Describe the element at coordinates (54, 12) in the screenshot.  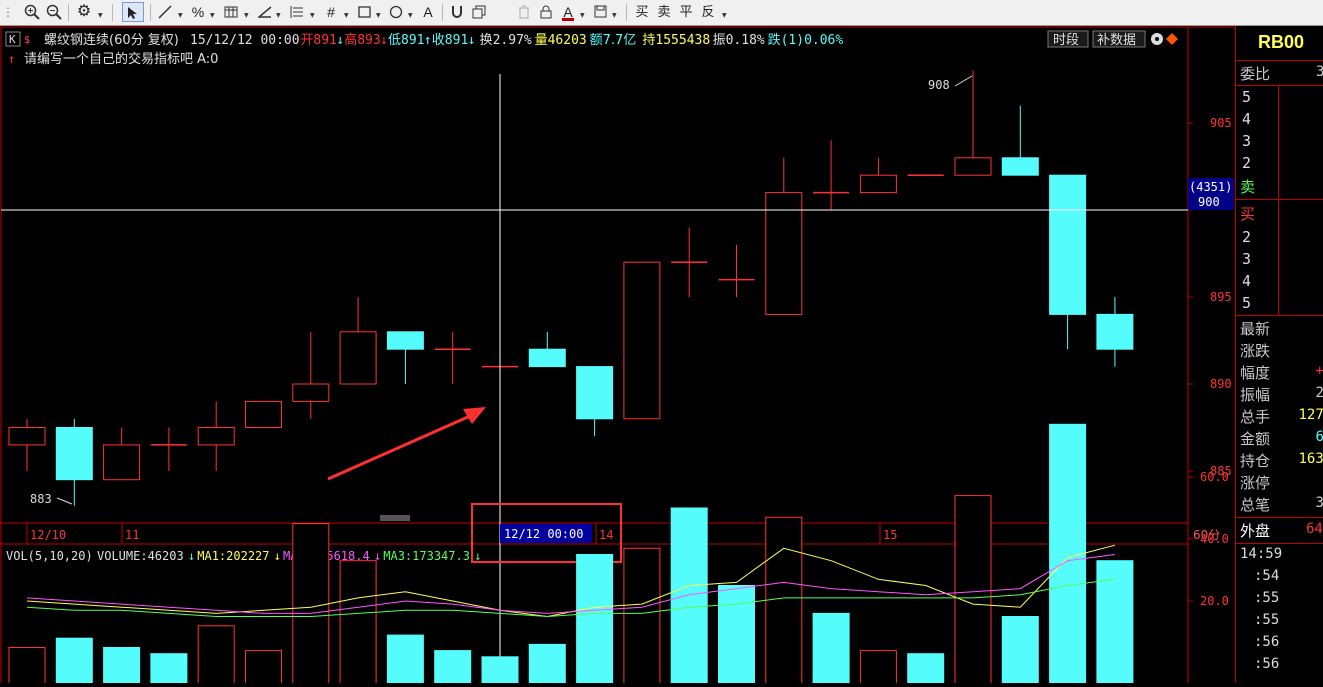
I see `zoom-out-icon` at that location.